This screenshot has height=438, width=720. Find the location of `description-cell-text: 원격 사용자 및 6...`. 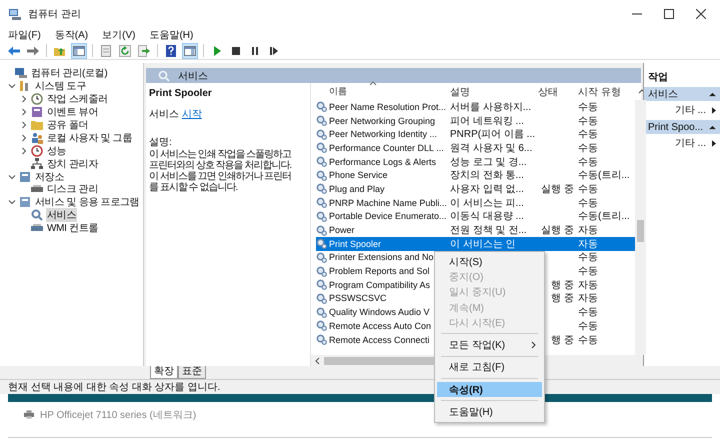

description-cell-text: 원격 사용자 및 6... is located at coordinates (491, 148).